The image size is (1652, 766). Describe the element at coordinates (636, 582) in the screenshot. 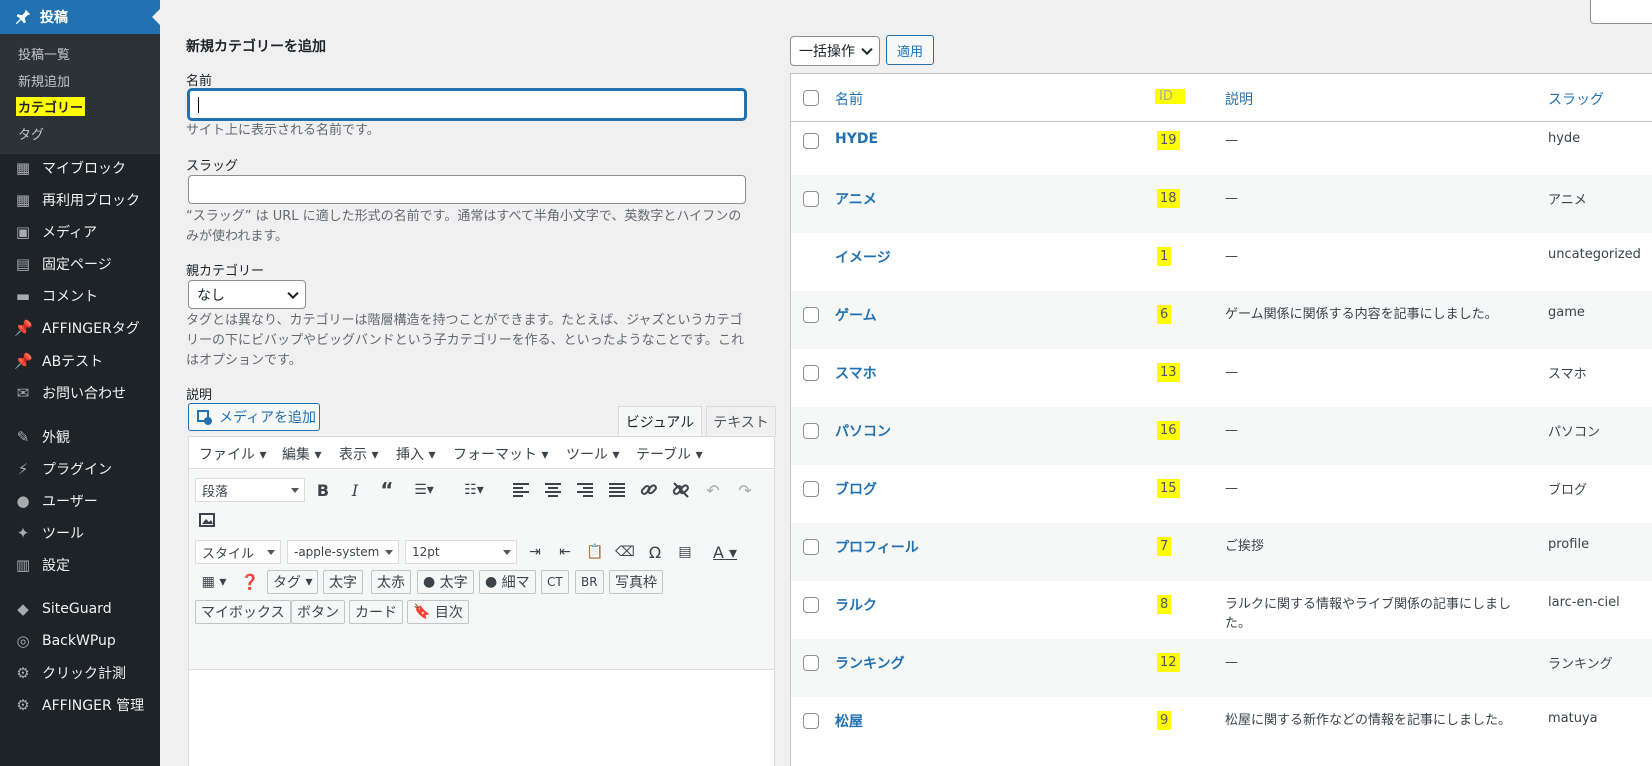

I see `photo-frame-button: 写真枠` at that location.